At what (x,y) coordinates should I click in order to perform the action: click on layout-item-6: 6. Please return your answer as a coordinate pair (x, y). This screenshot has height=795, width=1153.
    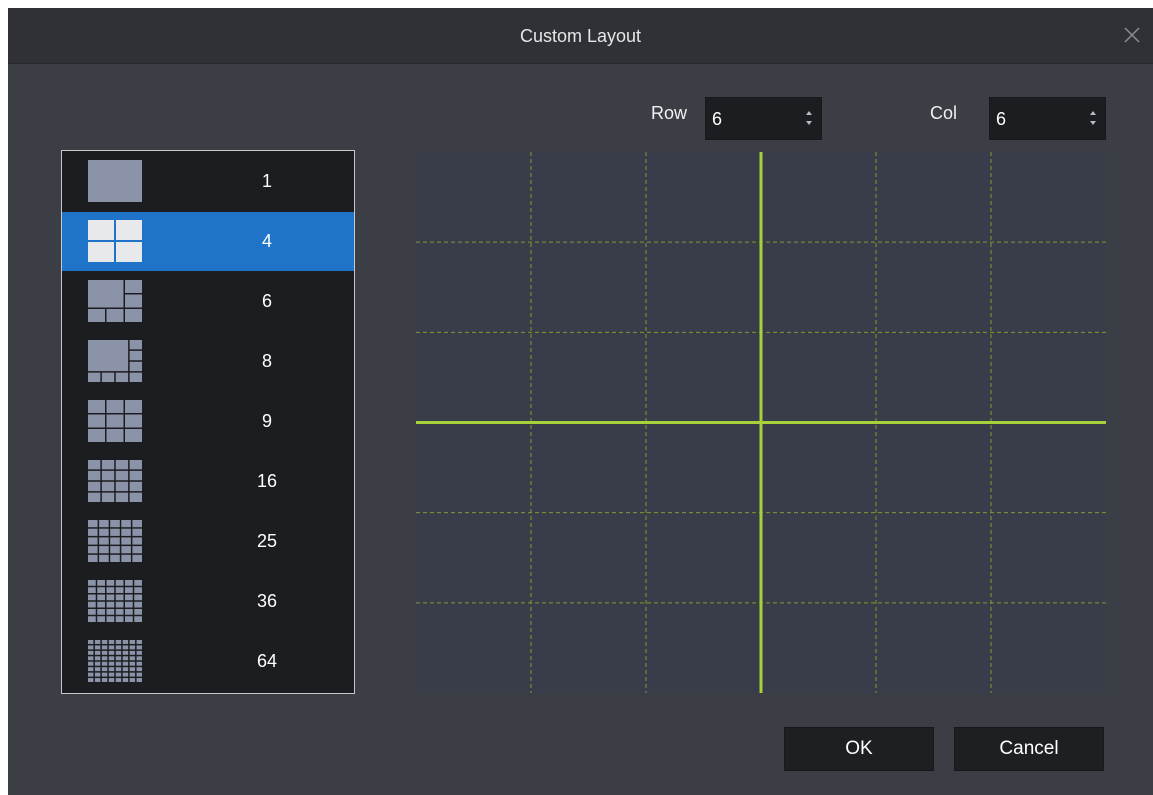
    Looking at the image, I should click on (208, 301).